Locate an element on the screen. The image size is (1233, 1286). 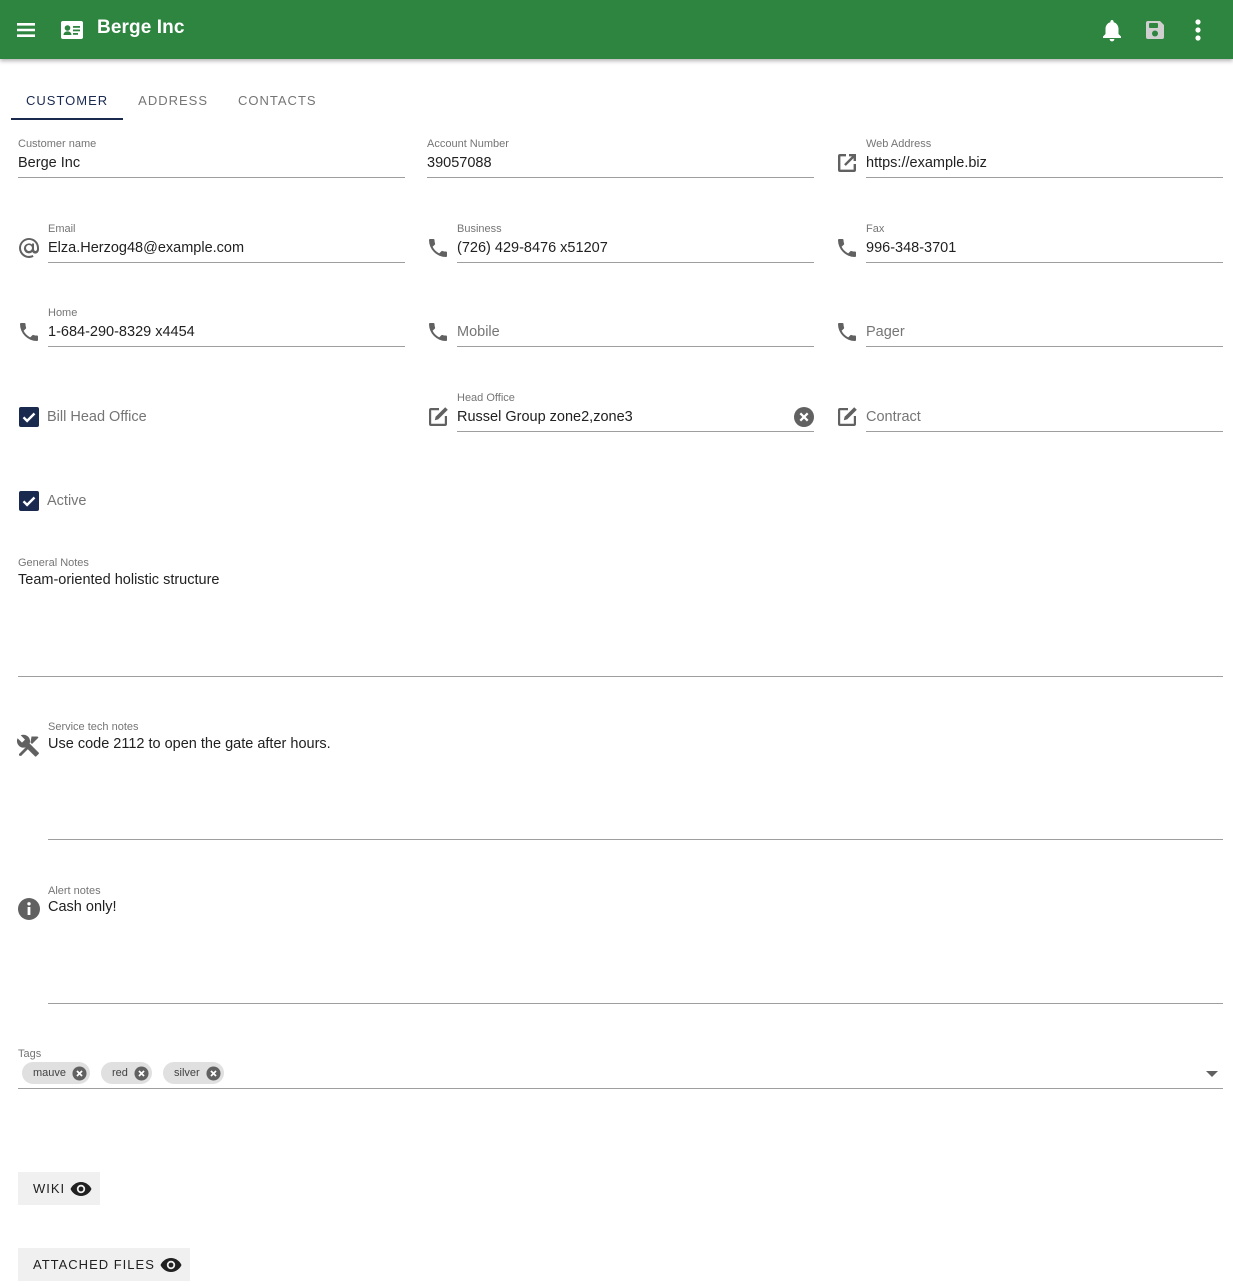
email-icon is located at coordinates (29, 248).